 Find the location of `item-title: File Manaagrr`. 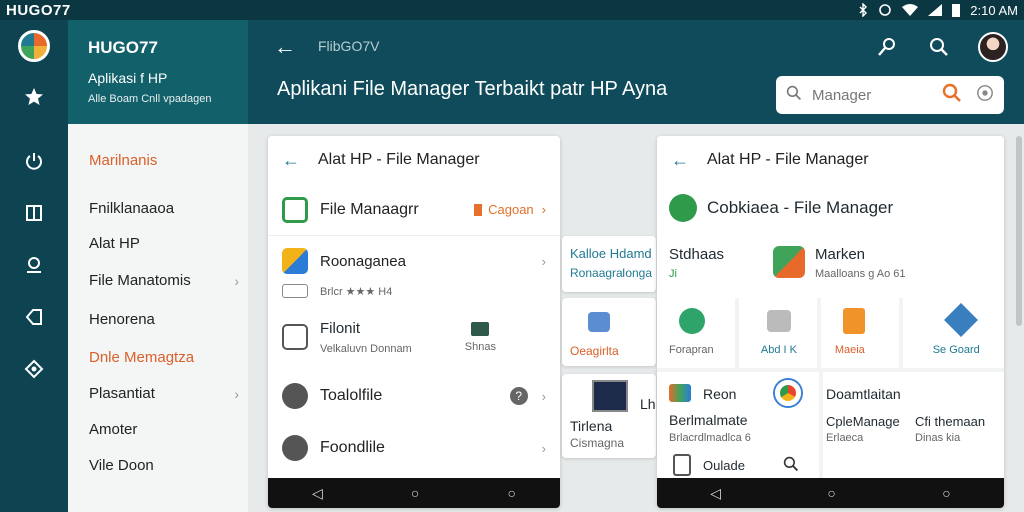

item-title: File Manaagrr is located at coordinates (369, 209).